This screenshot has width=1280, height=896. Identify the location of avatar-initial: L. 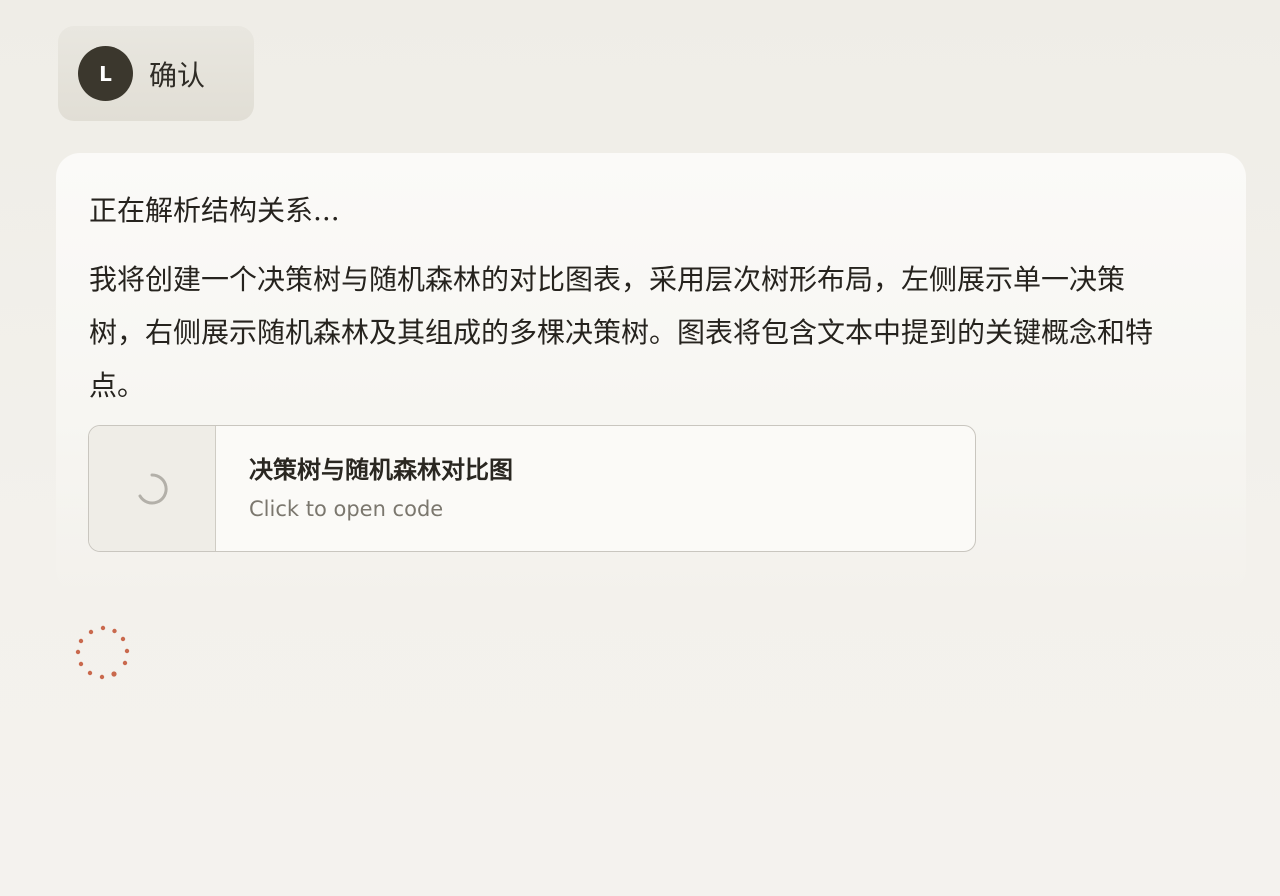
(105, 73).